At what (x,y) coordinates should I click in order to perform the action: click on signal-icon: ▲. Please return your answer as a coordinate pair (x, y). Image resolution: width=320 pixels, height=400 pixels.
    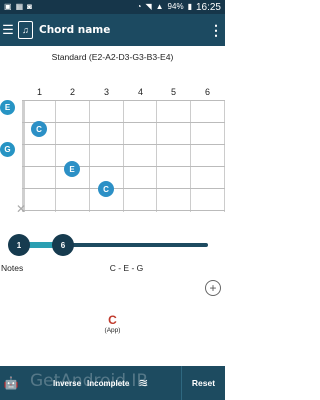
    Looking at the image, I should click on (159, 6).